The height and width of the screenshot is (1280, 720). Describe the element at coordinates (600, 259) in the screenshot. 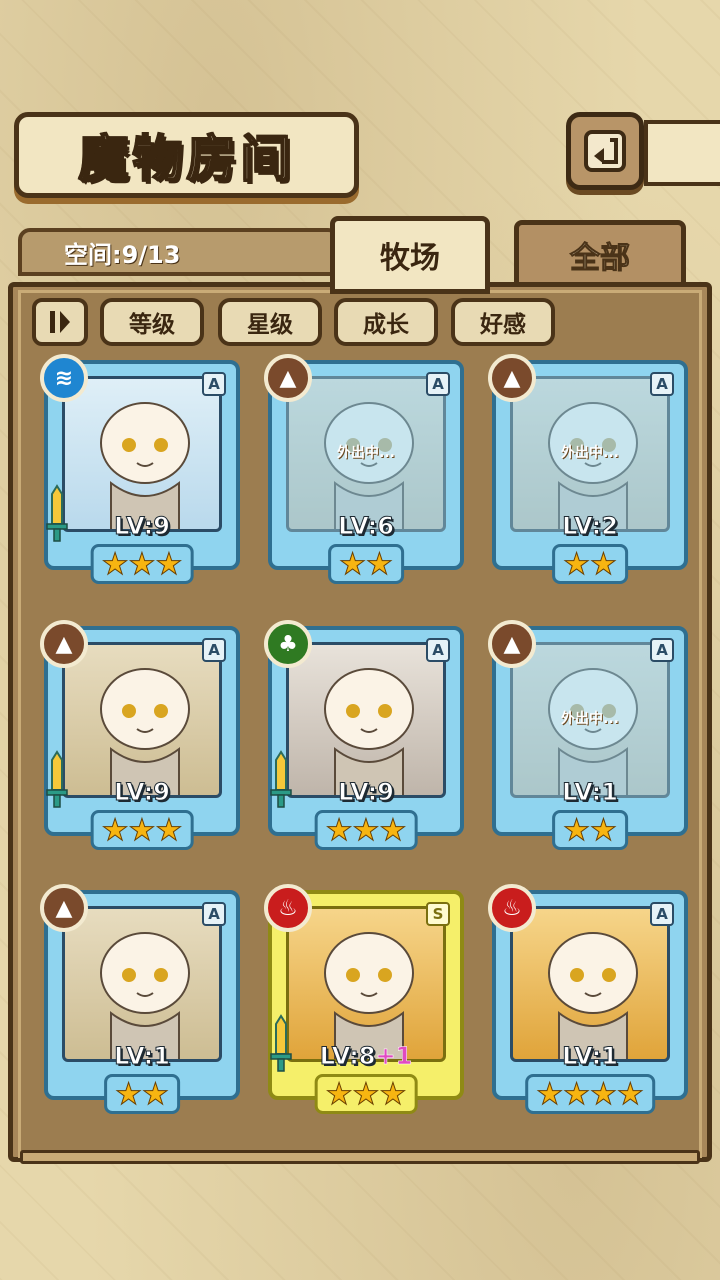

I see `tab-all-label: 全部` at that location.